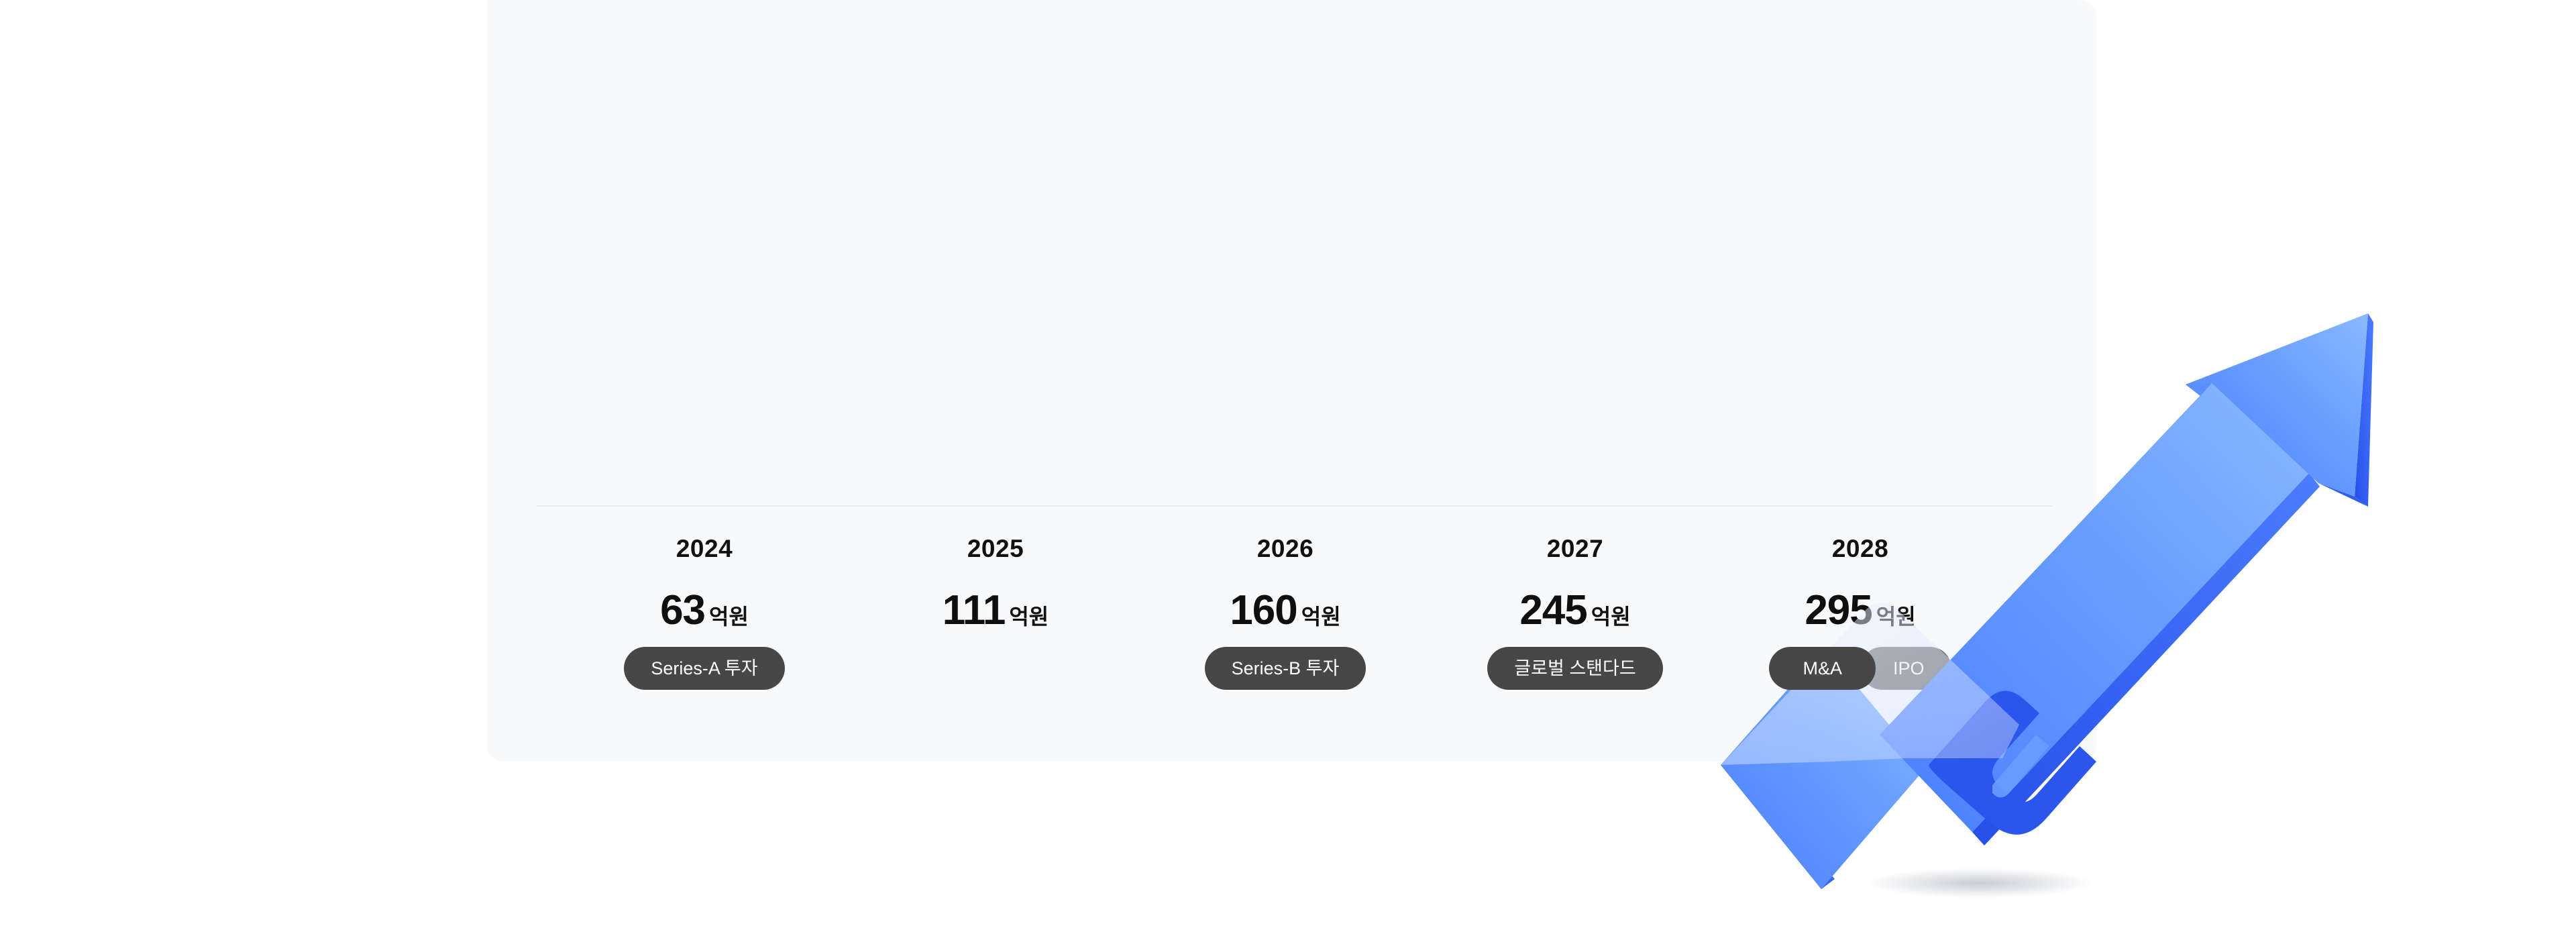  What do you see at coordinates (704, 549) in the screenshot?
I see `milestone-year: 2024` at bounding box center [704, 549].